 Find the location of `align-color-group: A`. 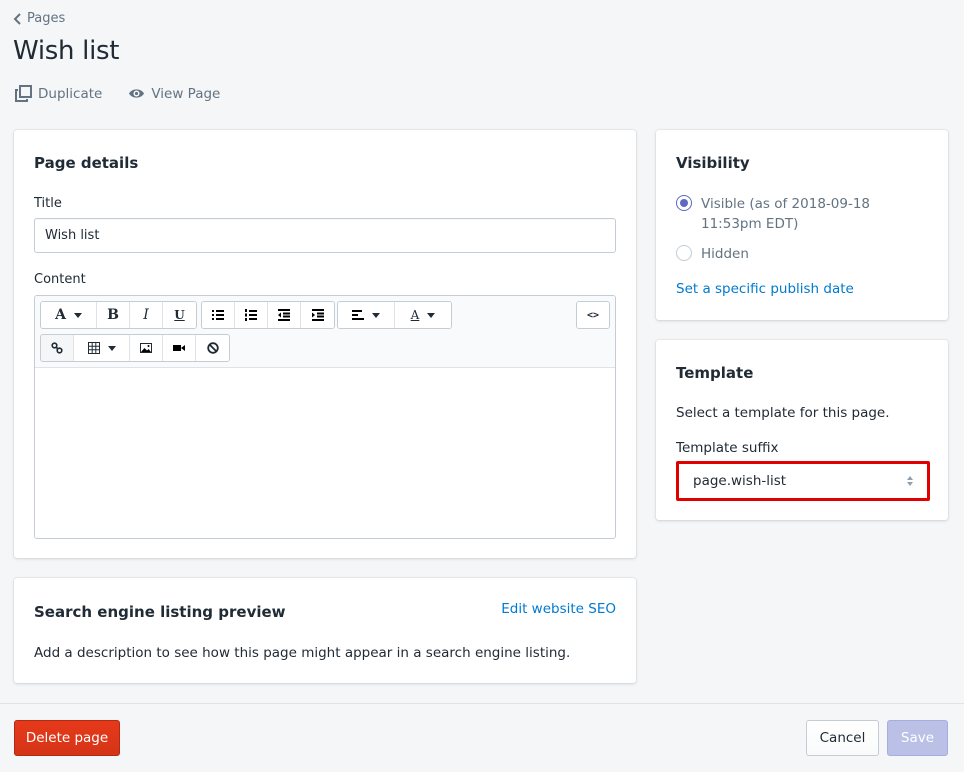

align-color-group: A is located at coordinates (394, 315).